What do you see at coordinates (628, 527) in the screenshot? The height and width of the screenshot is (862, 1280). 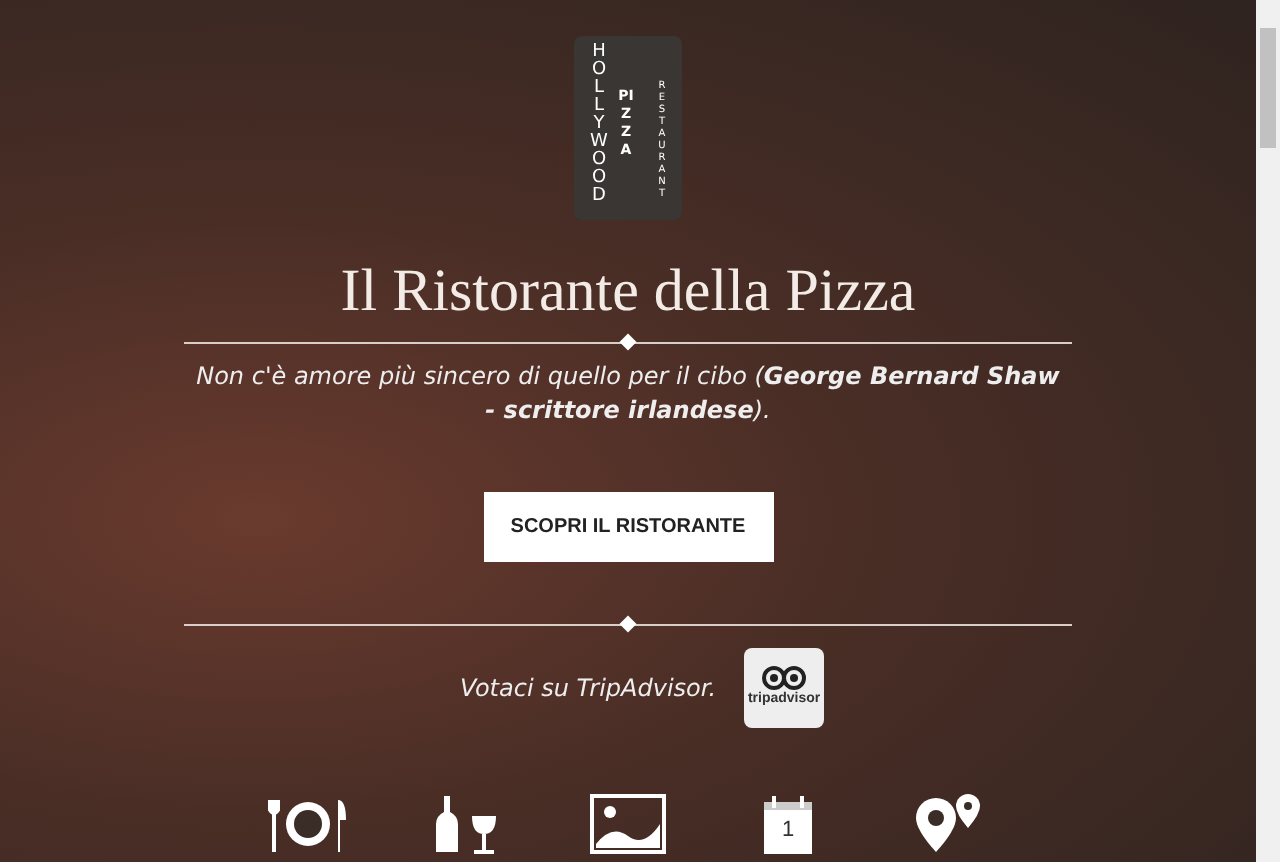 I see `discover-button: SCOPRI IL RISTORANTE` at bounding box center [628, 527].